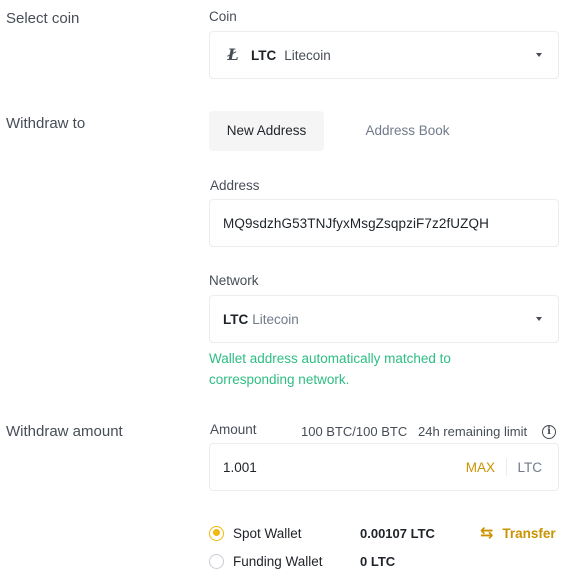  I want to click on network-label: Network, so click(234, 280).